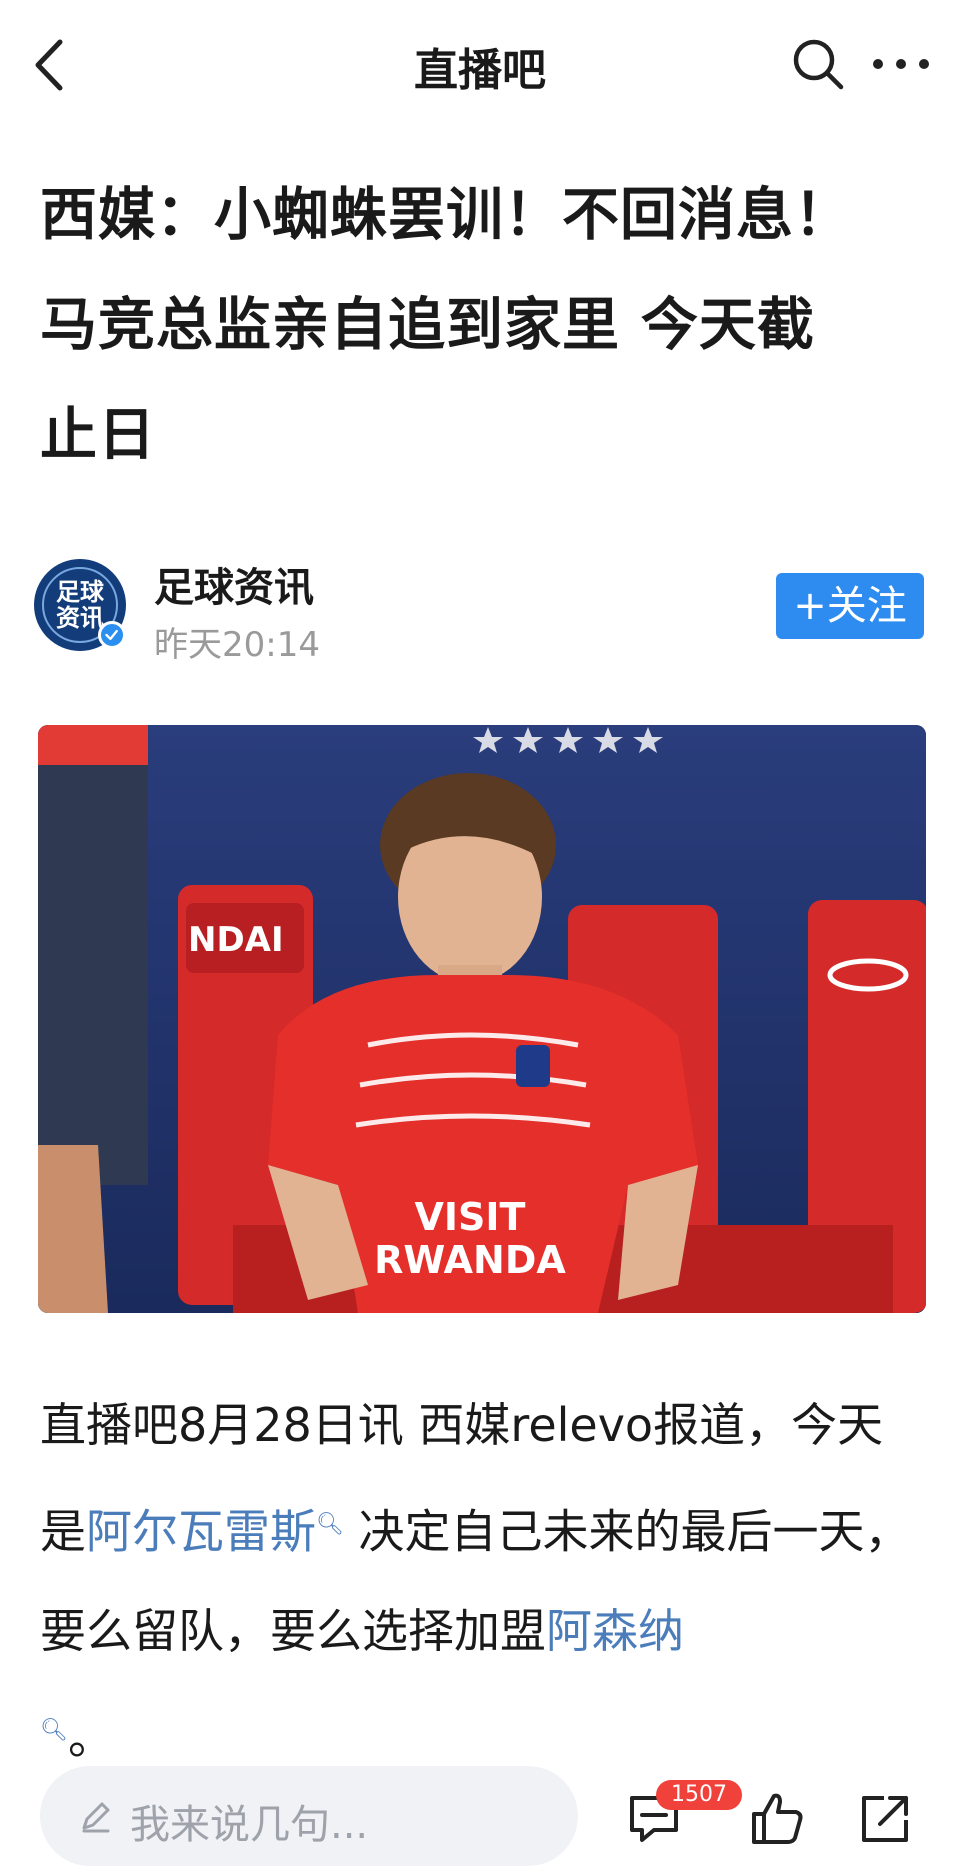  Describe the element at coordinates (850, 606) in the screenshot. I see `follow-button: +关注` at that location.